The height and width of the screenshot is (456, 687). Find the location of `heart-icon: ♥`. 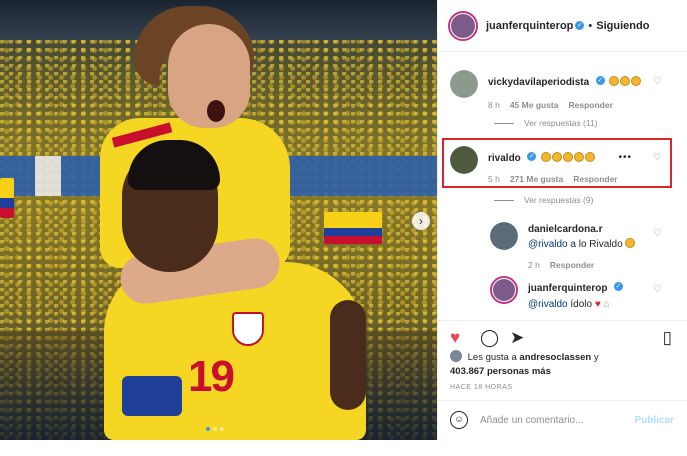

heart-icon: ♥ is located at coordinates (455, 338).